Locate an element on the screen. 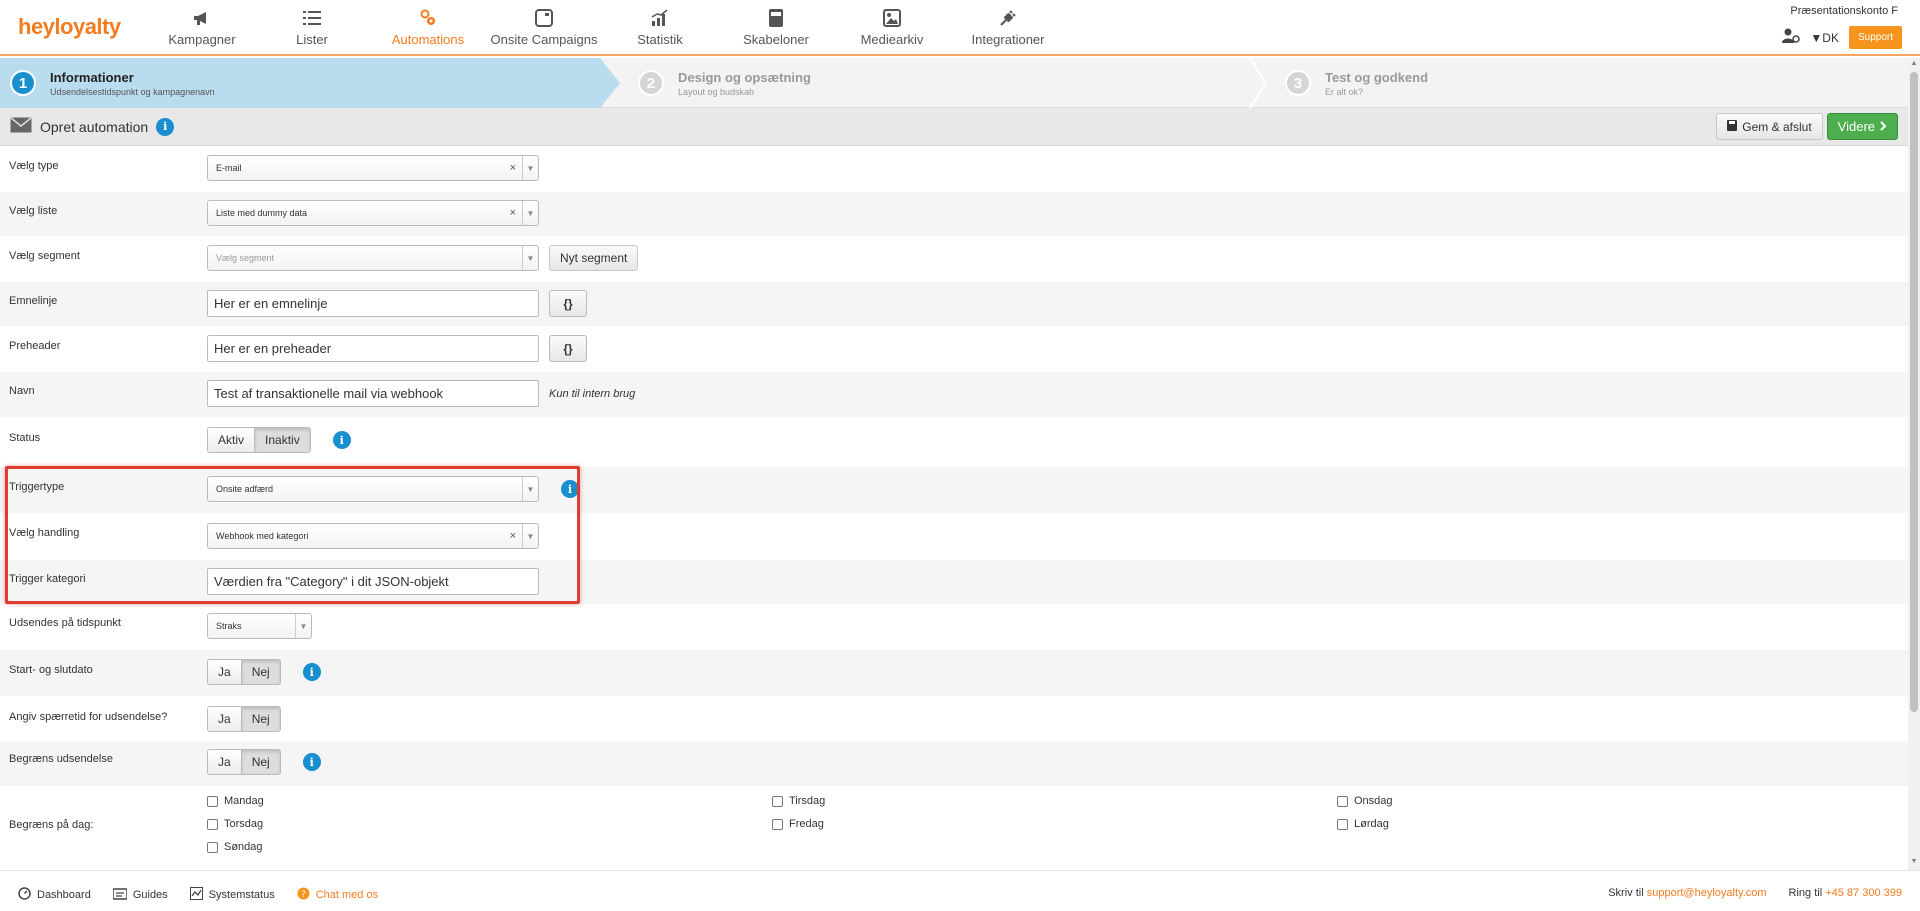 This screenshot has width=1920, height=911. nav-label: Kampagner is located at coordinates (202, 39).